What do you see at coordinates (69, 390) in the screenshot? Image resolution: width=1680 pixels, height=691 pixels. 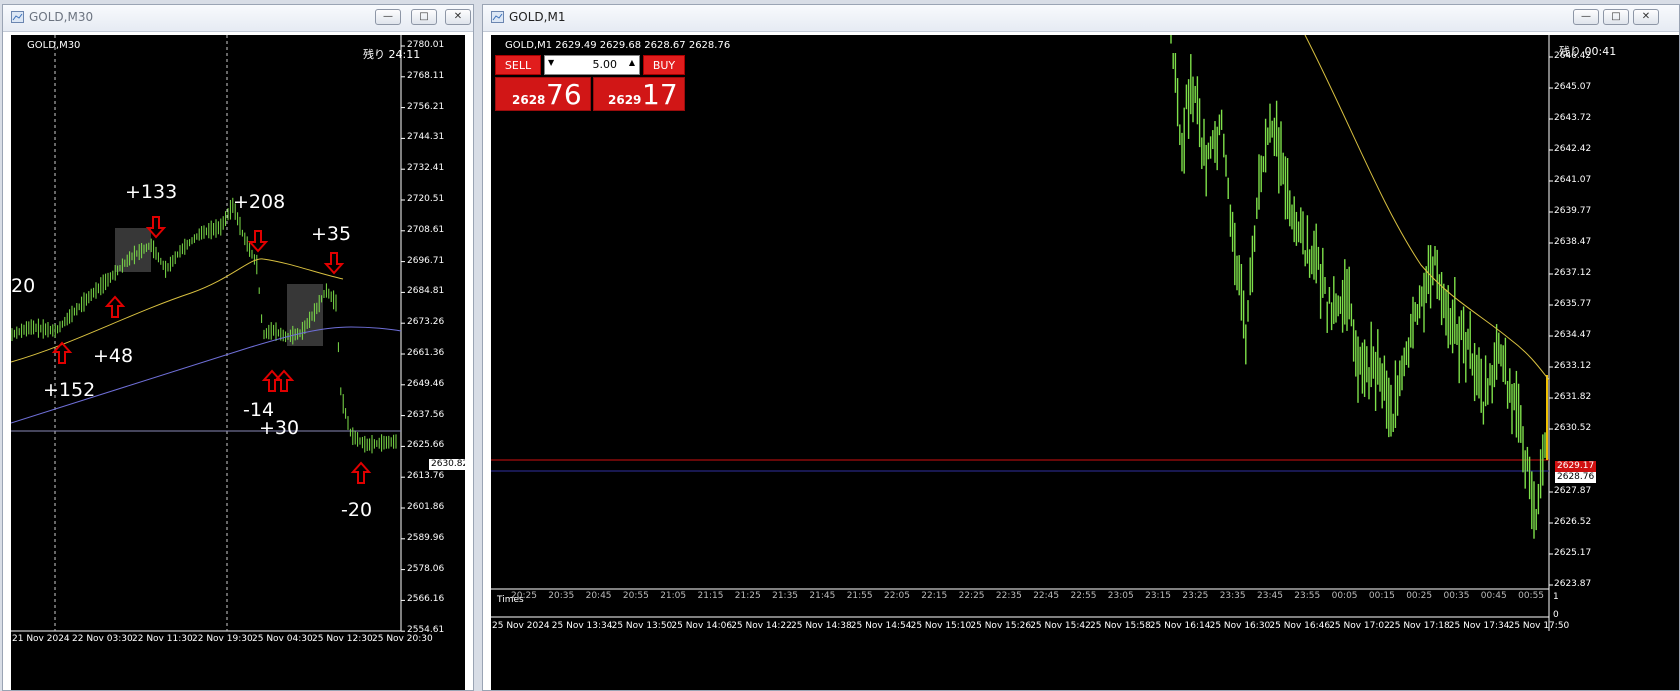 I see `profit-annotation: +152` at bounding box center [69, 390].